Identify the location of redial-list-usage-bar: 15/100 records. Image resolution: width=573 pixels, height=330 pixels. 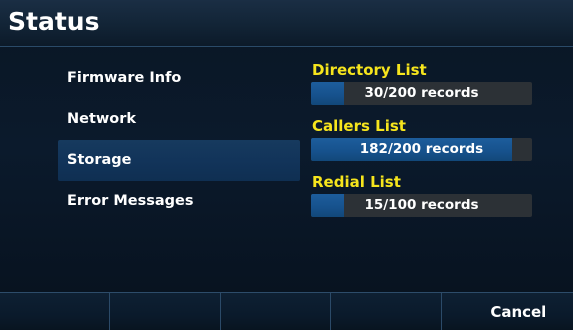
(421, 205).